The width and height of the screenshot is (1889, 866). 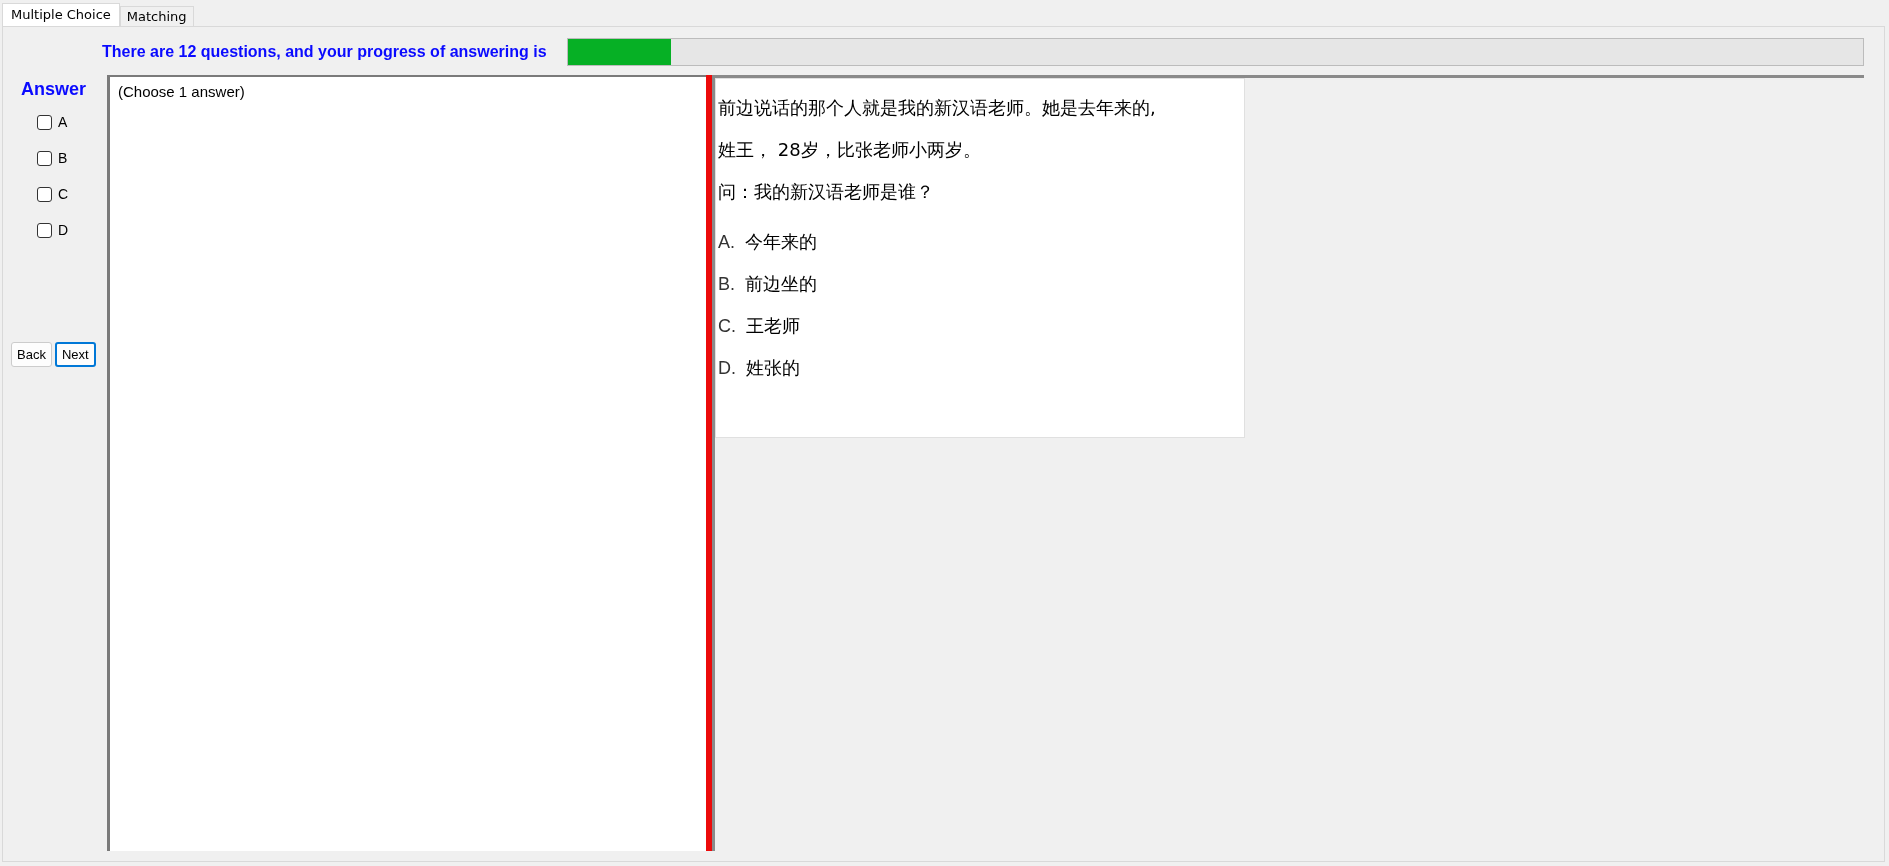 What do you see at coordinates (781, 242) in the screenshot?
I see `choice-text: 今年来的` at bounding box center [781, 242].